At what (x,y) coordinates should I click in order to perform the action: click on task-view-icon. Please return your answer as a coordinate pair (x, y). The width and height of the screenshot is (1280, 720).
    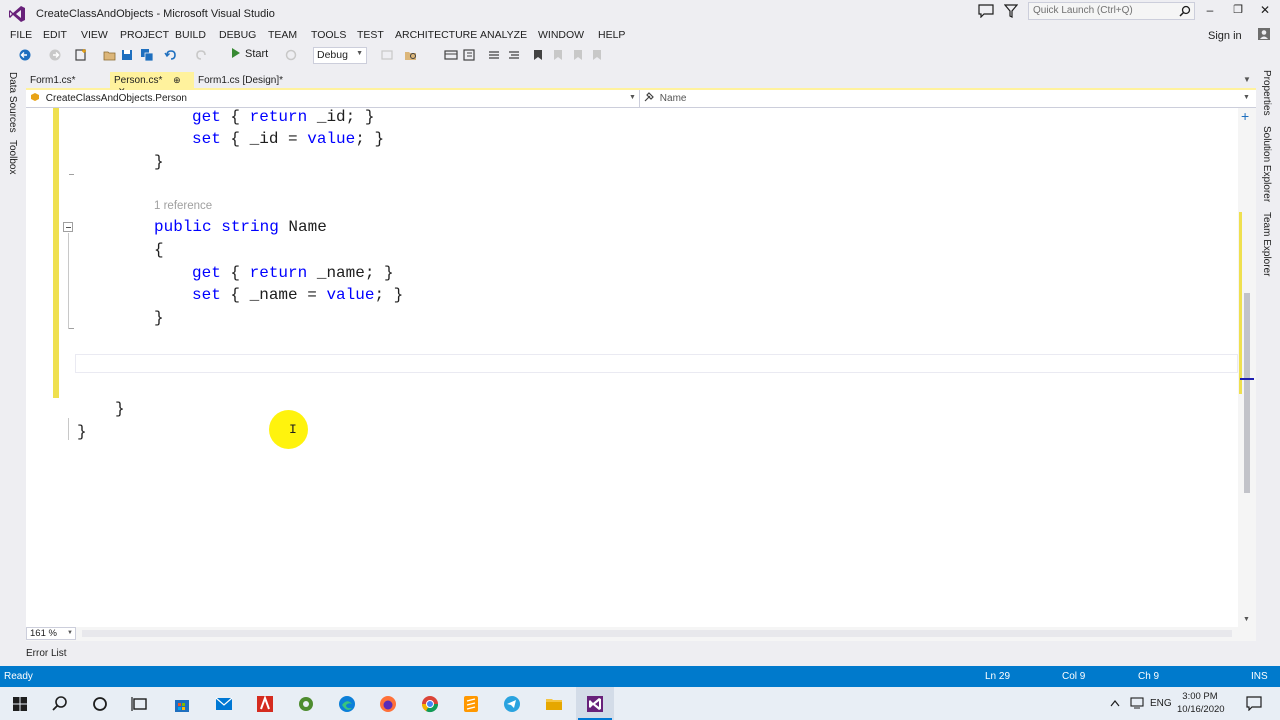
    Looking at the image, I should click on (140, 704).